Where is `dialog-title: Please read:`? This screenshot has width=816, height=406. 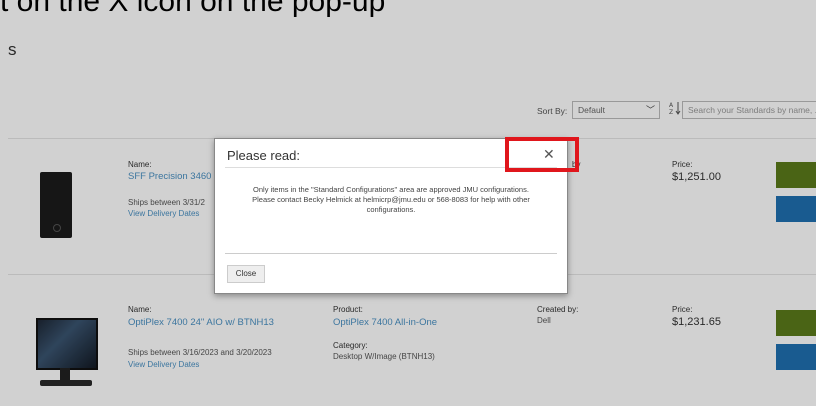 dialog-title: Please read: is located at coordinates (263, 155).